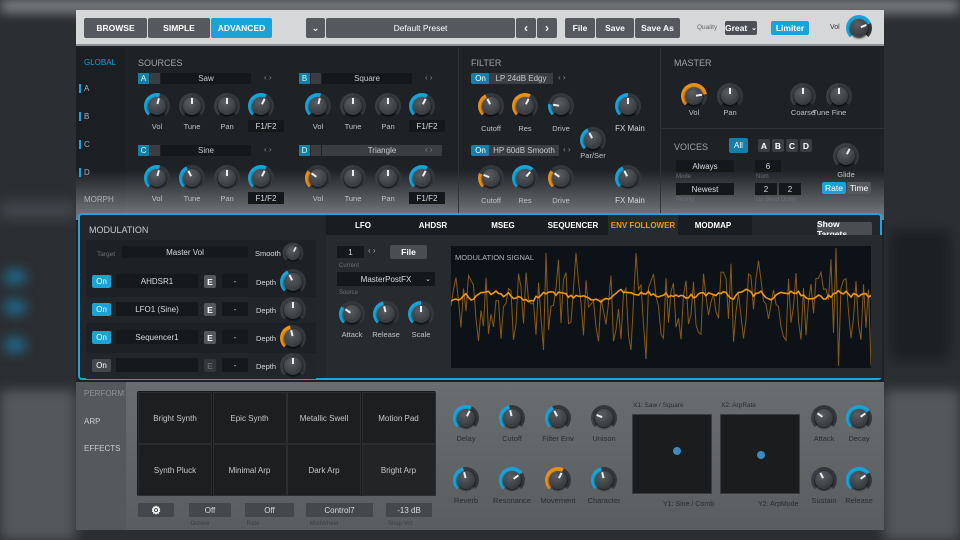 The height and width of the screenshot is (540, 960). Describe the element at coordinates (398, 470) in the screenshot. I see `snapshot-pad: Bright Arp` at that location.